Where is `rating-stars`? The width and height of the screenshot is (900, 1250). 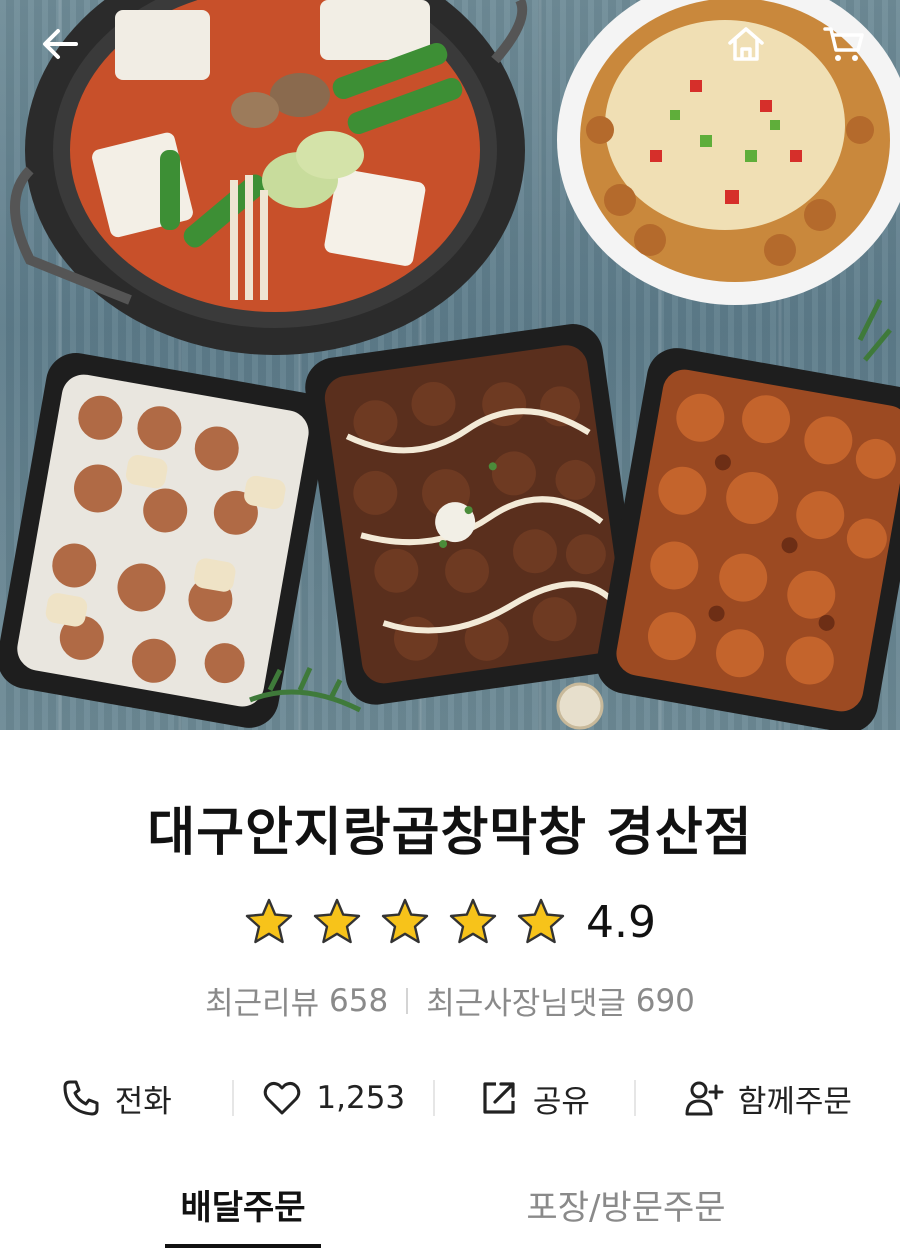 rating-stars is located at coordinates (405, 922).